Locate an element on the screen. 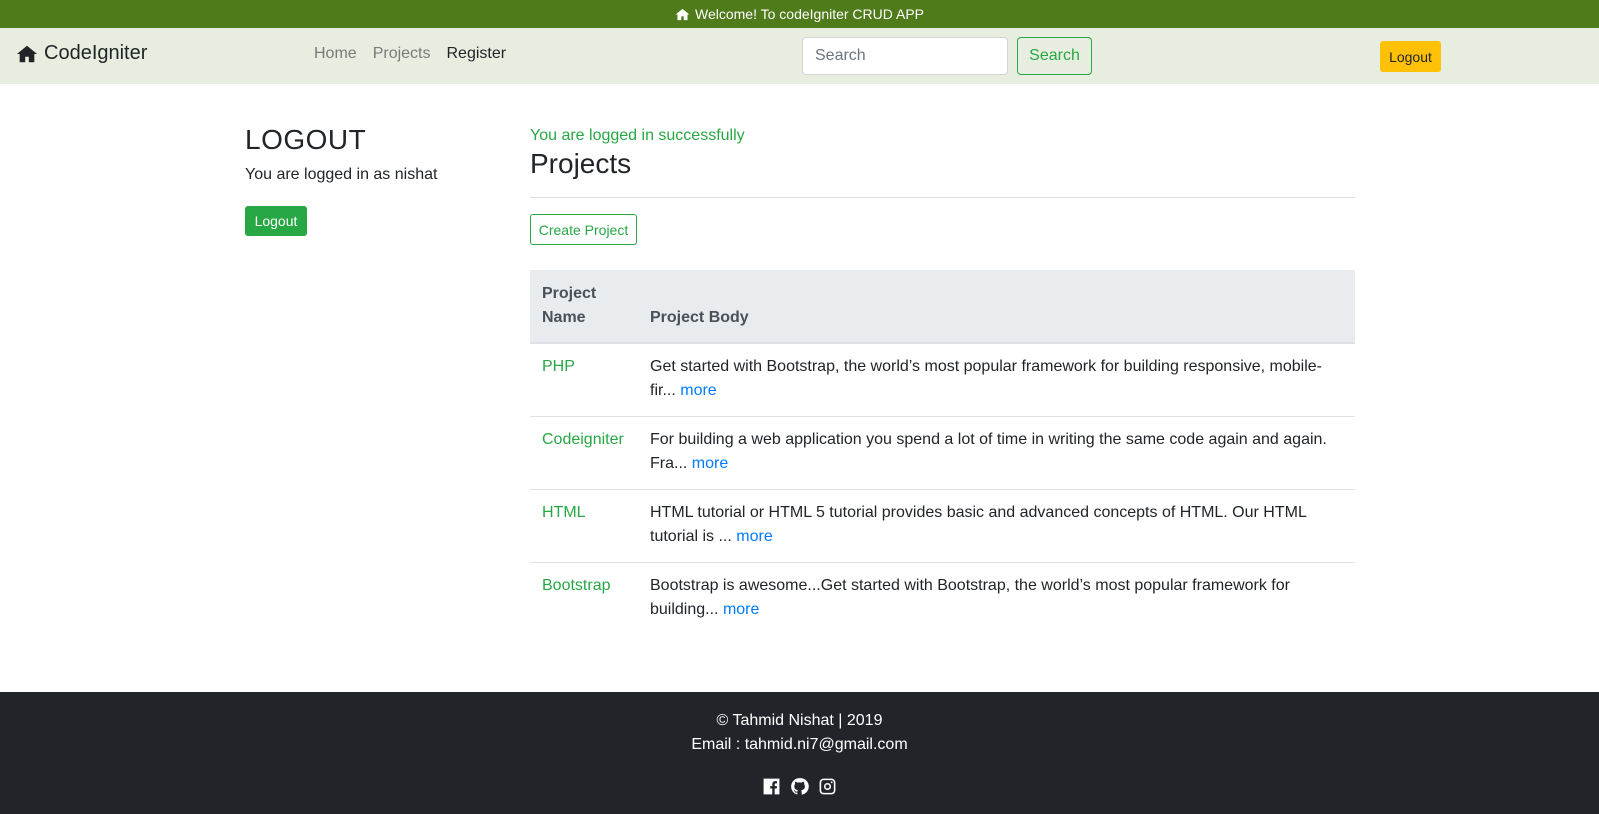 The height and width of the screenshot is (814, 1599). column-header-project-body: Project Body is located at coordinates (996, 307).